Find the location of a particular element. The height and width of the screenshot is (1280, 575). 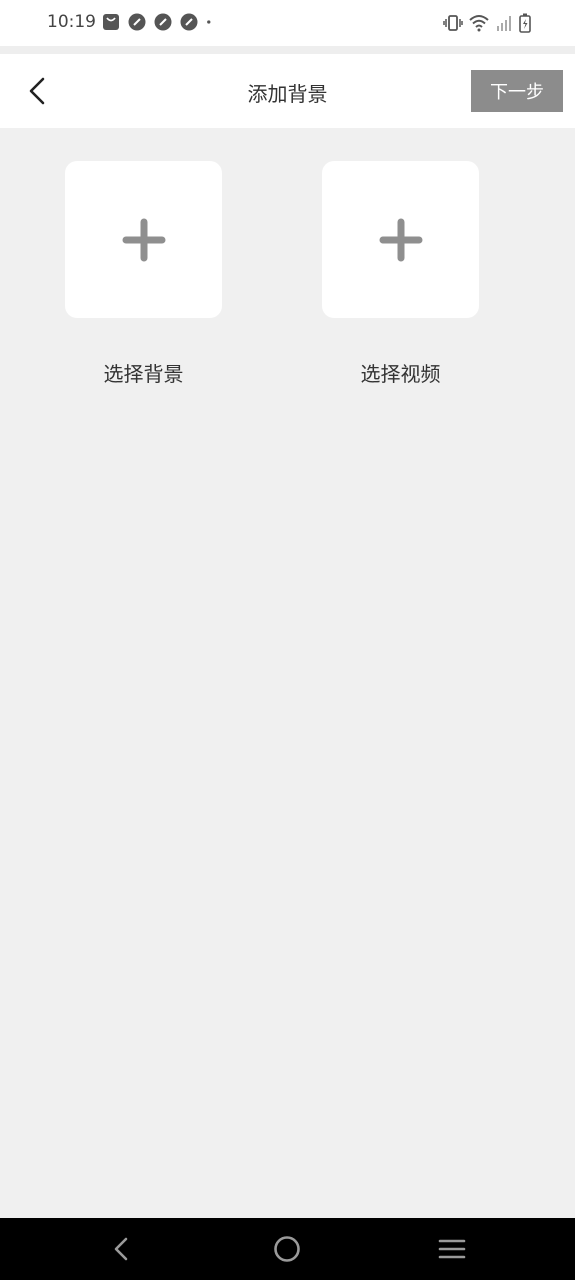

app-header: 添加背景 下一步 is located at coordinates (287, 91).